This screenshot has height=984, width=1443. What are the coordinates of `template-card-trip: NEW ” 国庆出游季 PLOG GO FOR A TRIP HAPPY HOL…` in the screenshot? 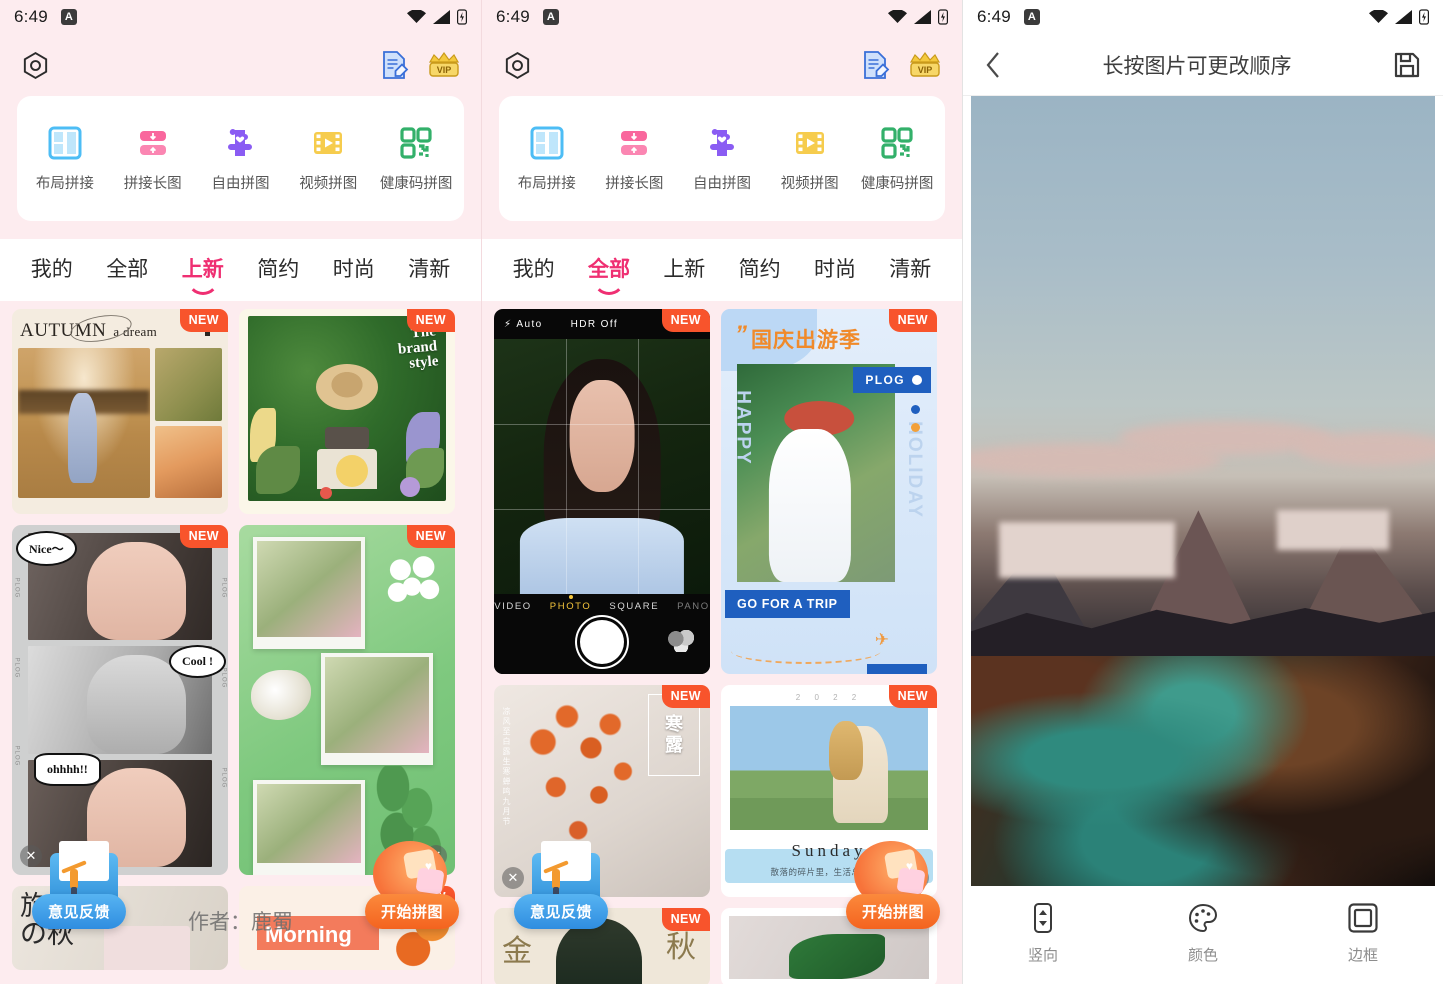 It's located at (829, 491).